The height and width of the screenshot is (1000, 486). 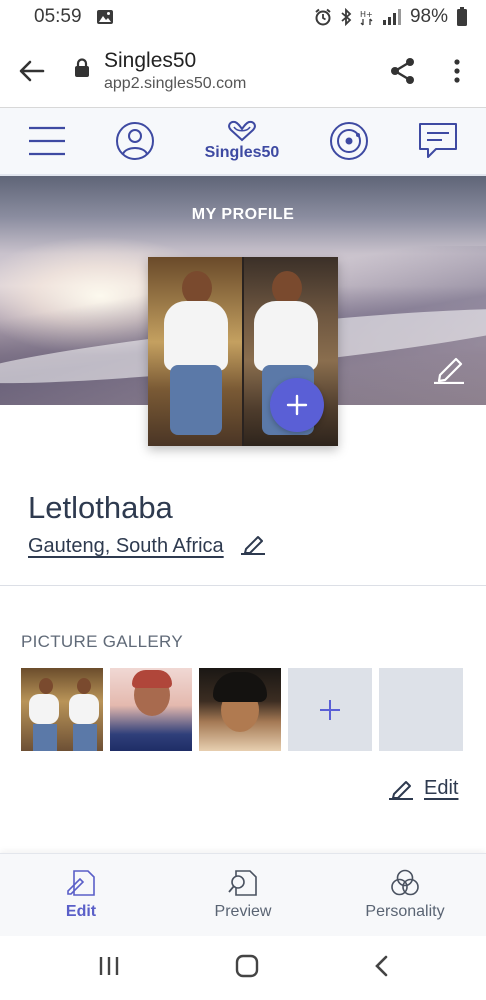 What do you see at coordinates (462, 17) in the screenshot?
I see `battery-icon` at bounding box center [462, 17].